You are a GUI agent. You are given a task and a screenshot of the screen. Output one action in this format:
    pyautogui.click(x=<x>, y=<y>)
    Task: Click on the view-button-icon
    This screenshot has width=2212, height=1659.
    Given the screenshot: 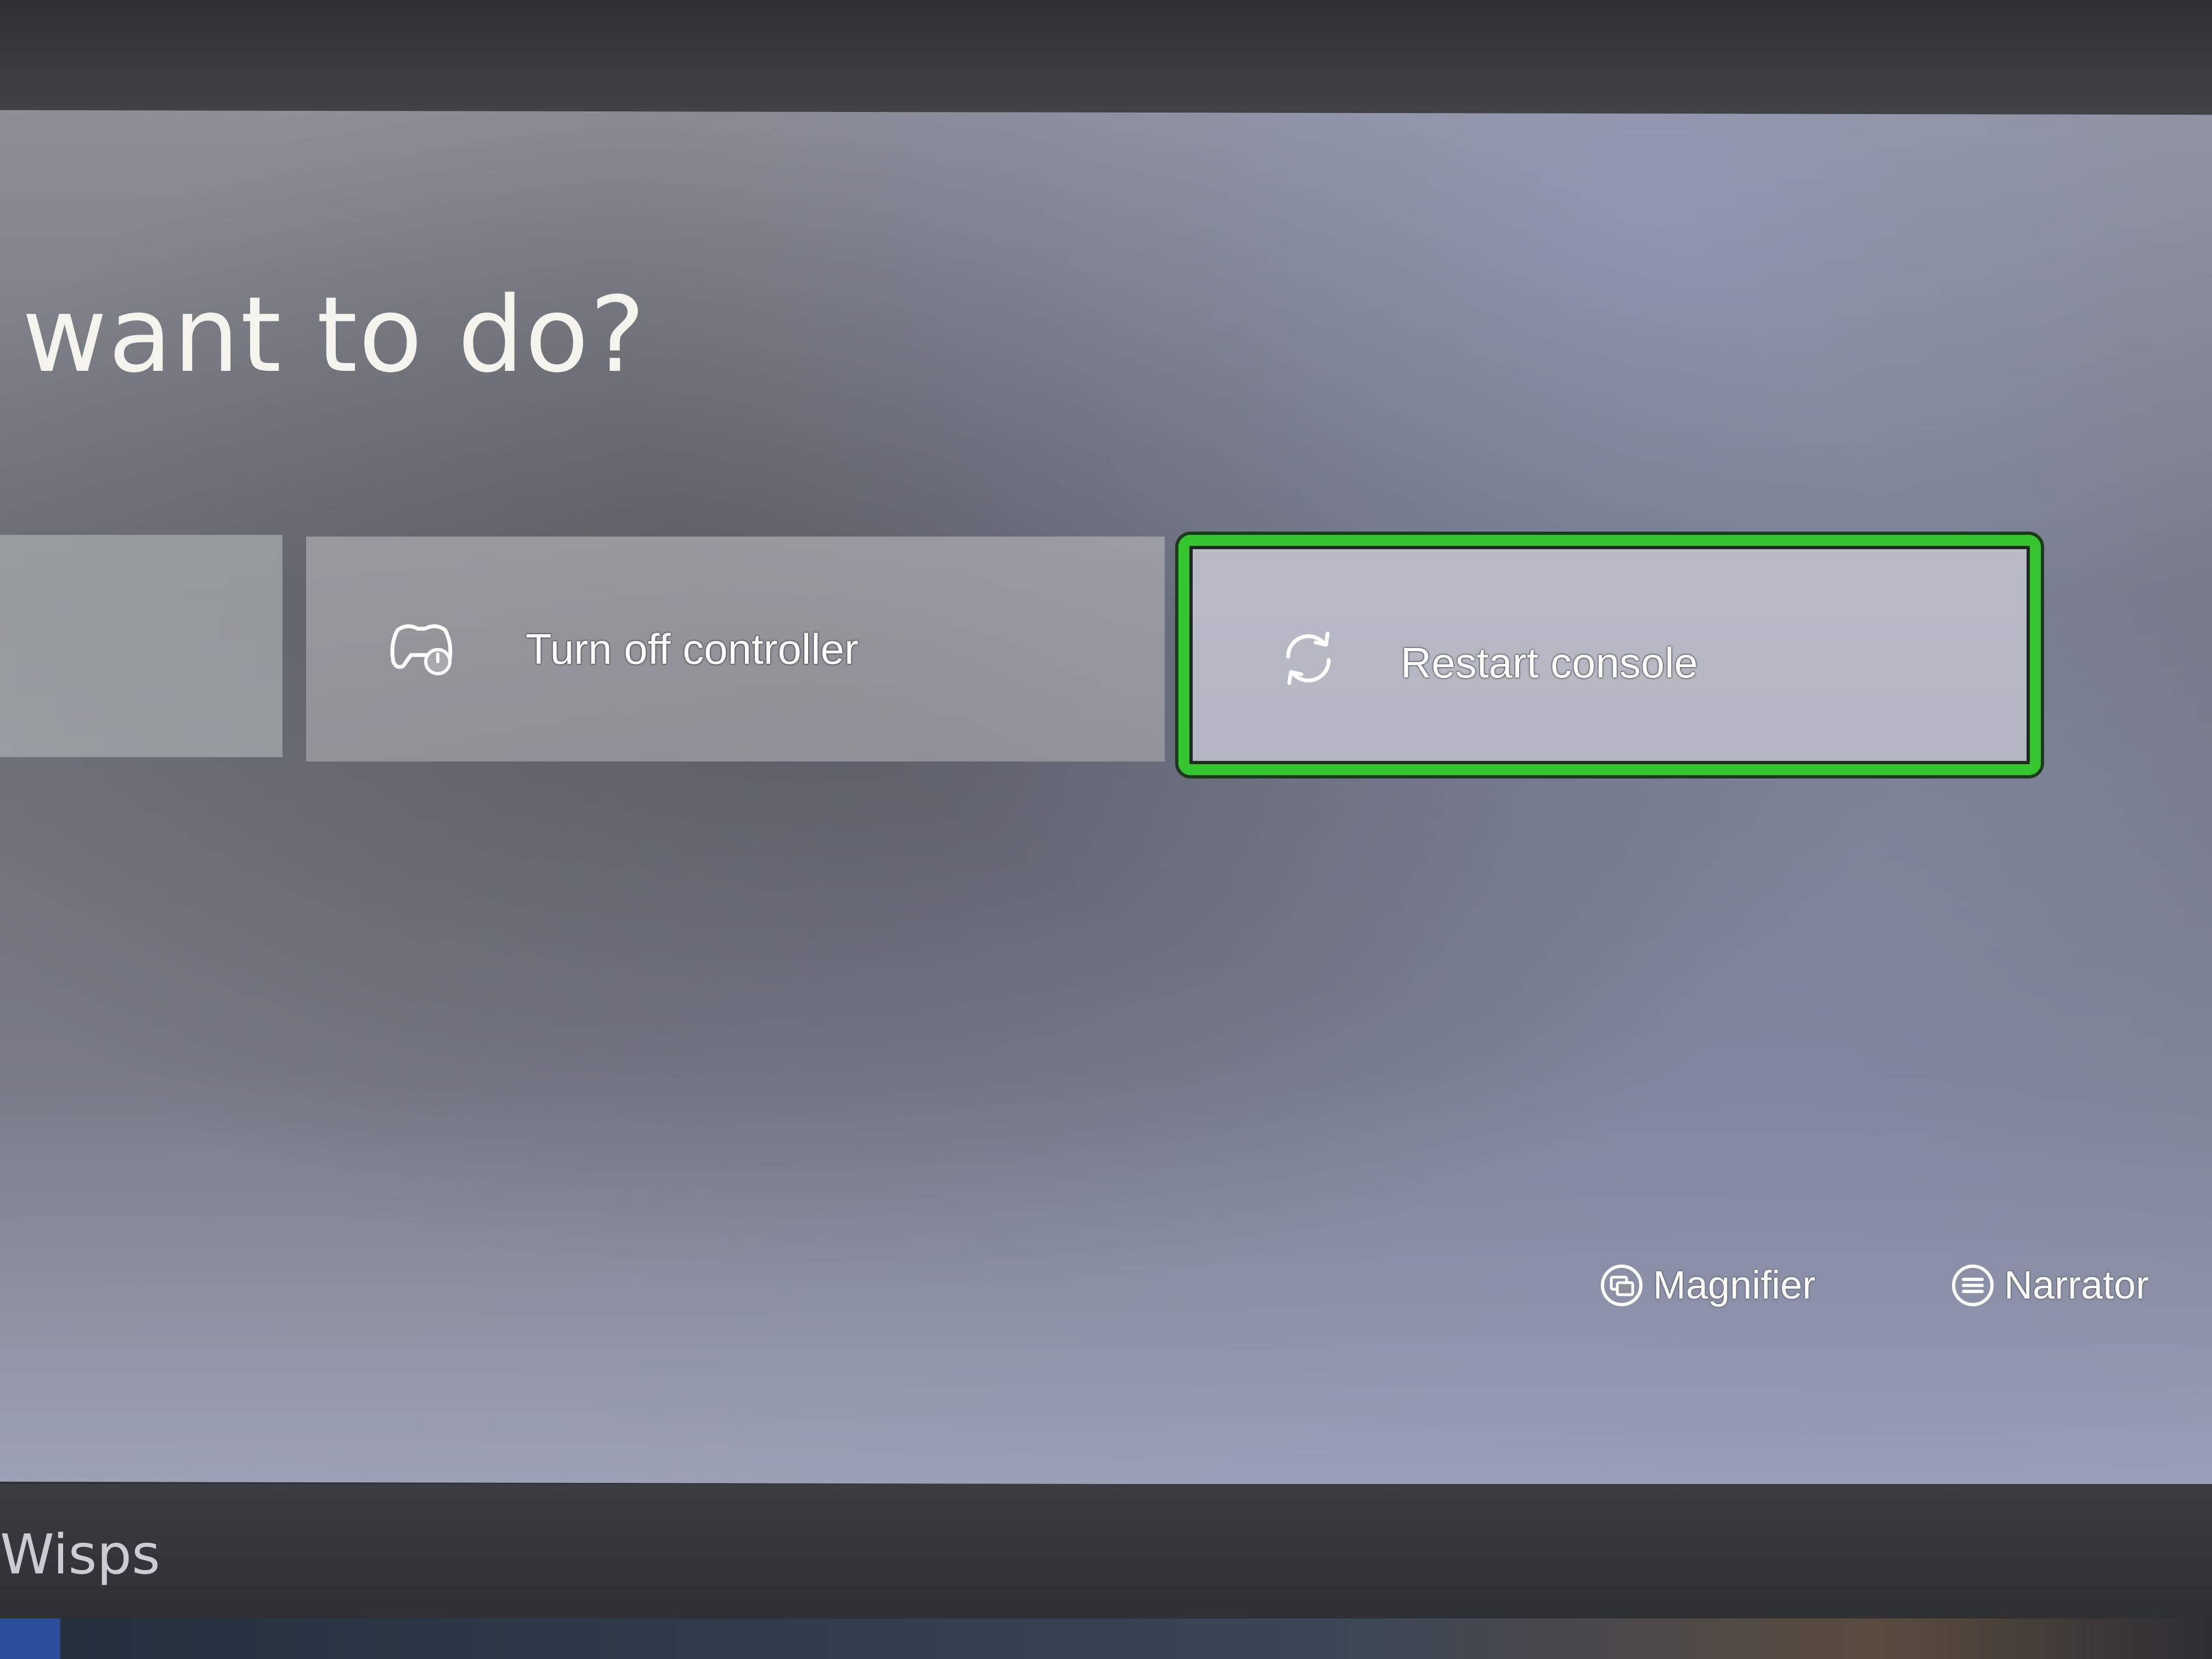 What is the action you would take?
    pyautogui.click(x=1621, y=1286)
    